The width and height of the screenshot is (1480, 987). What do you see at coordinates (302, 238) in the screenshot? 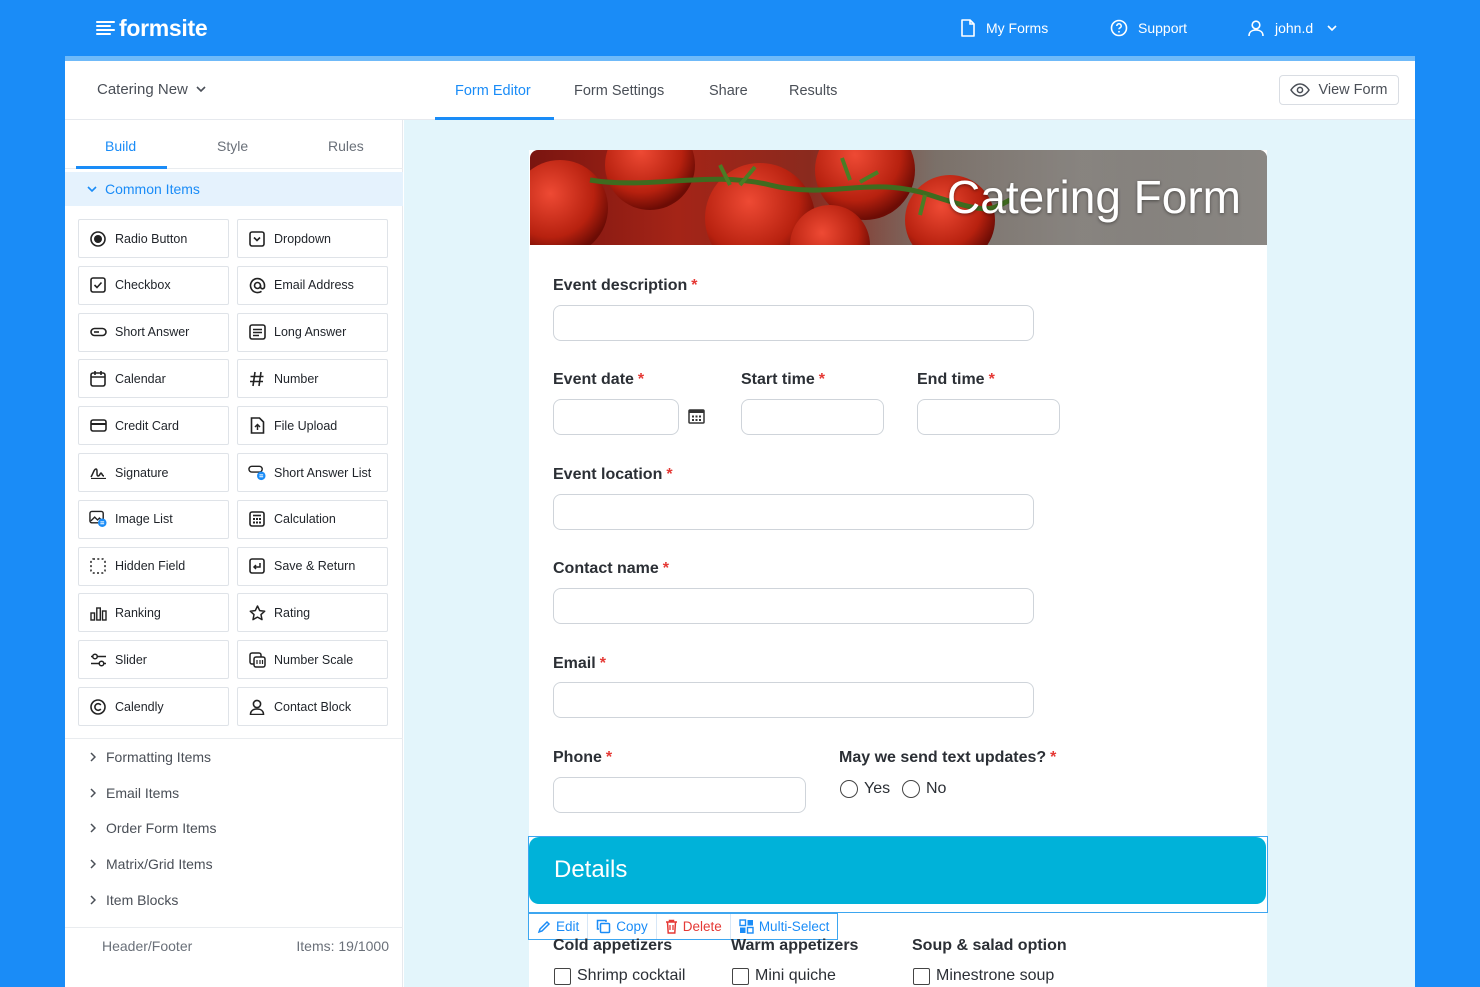
I see `item-label: Dropdown` at bounding box center [302, 238].